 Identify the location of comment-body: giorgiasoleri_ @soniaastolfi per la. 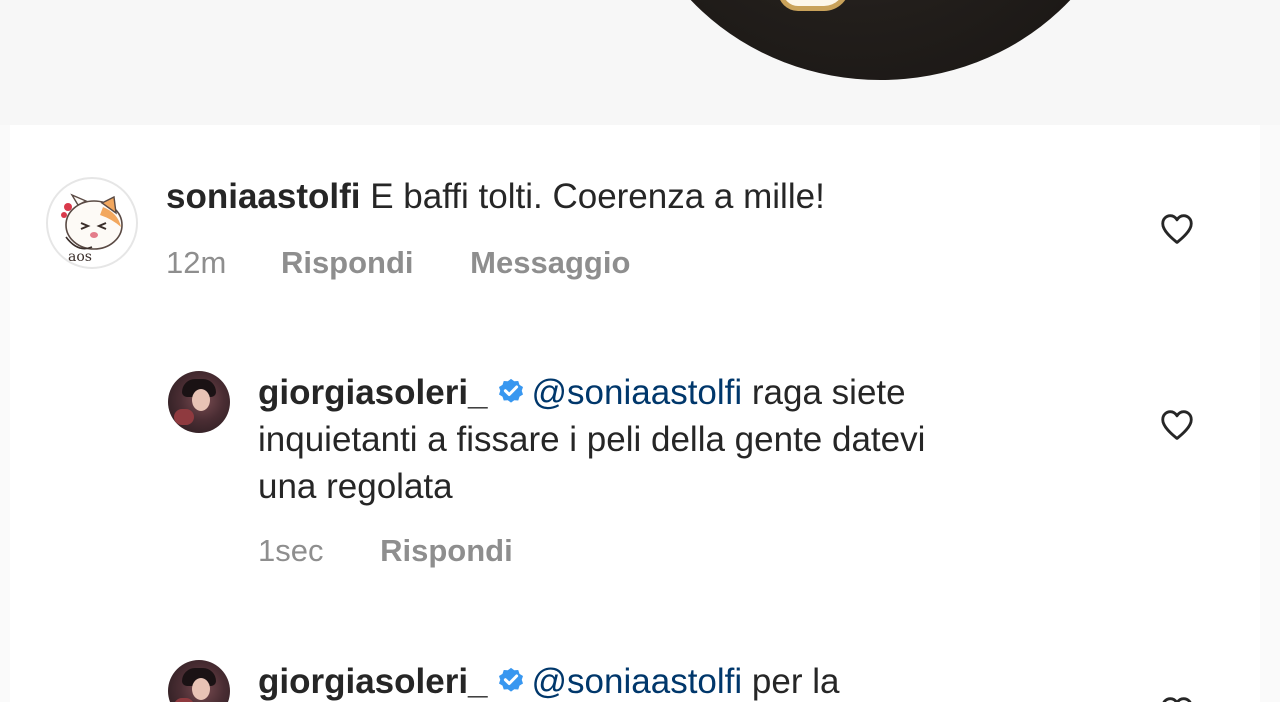
(708, 680).